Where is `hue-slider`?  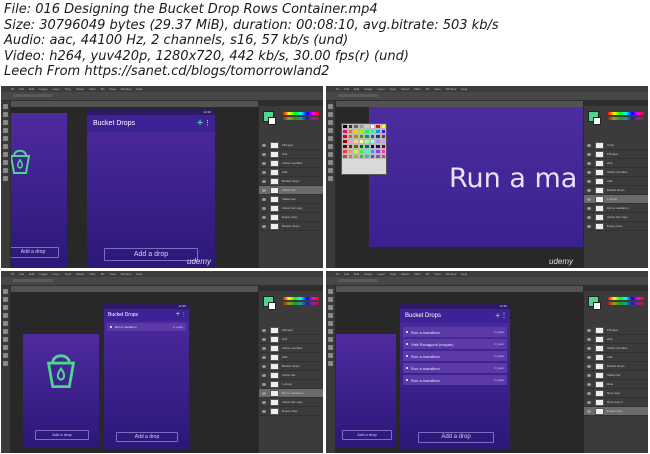
hue-slider is located at coordinates (626, 113).